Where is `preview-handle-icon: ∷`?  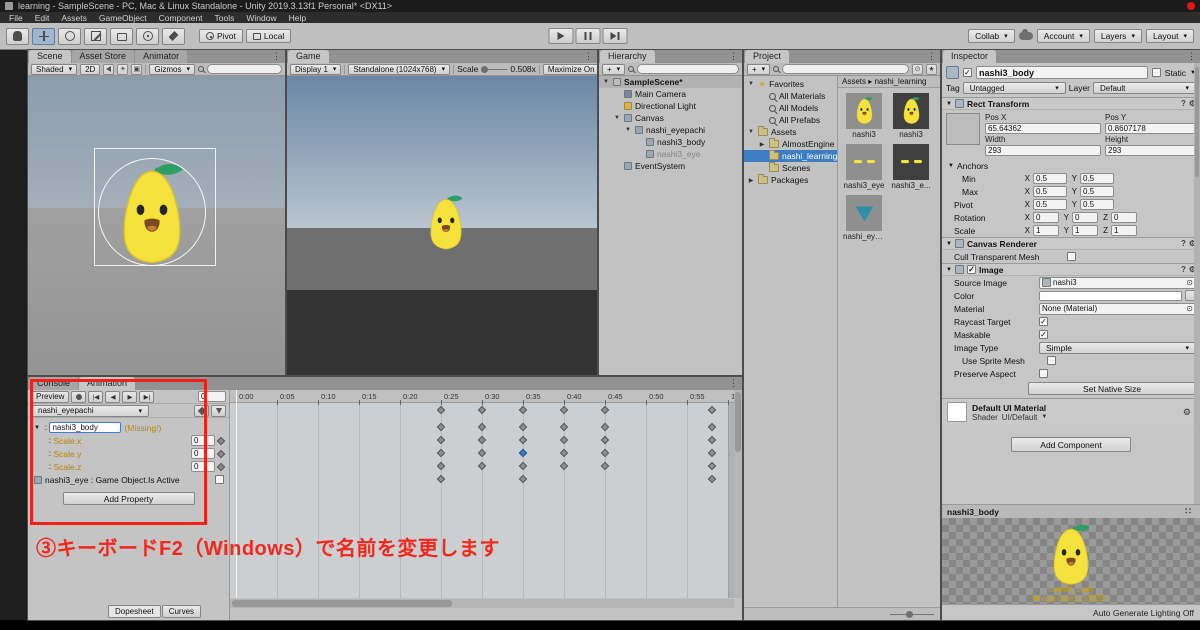 preview-handle-icon: ∷ is located at coordinates (1188, 511).